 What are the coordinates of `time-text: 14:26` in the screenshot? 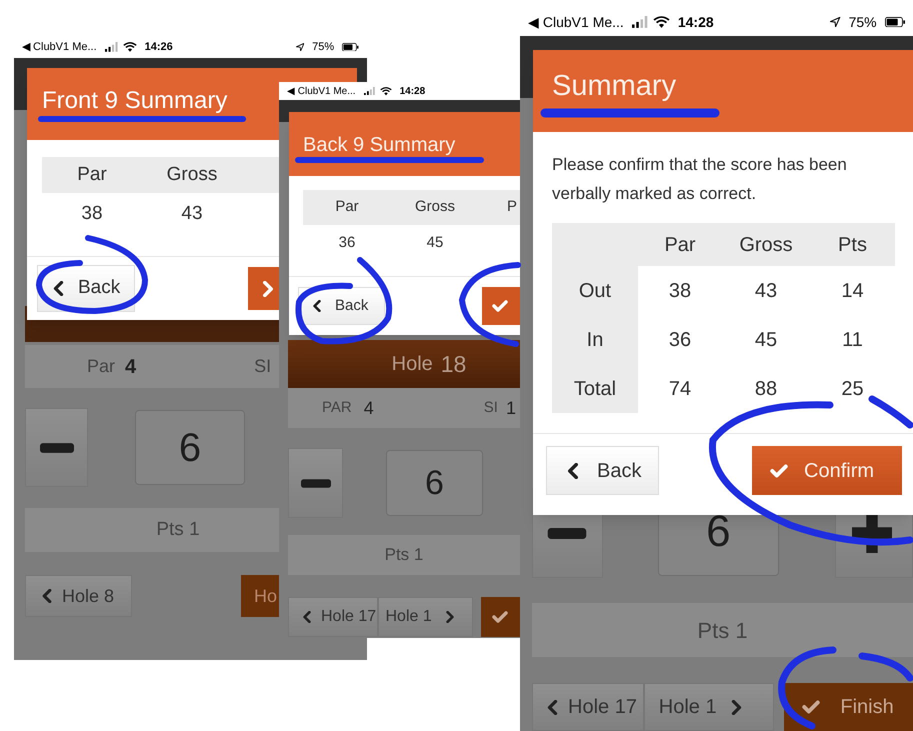 It's located at (158, 47).